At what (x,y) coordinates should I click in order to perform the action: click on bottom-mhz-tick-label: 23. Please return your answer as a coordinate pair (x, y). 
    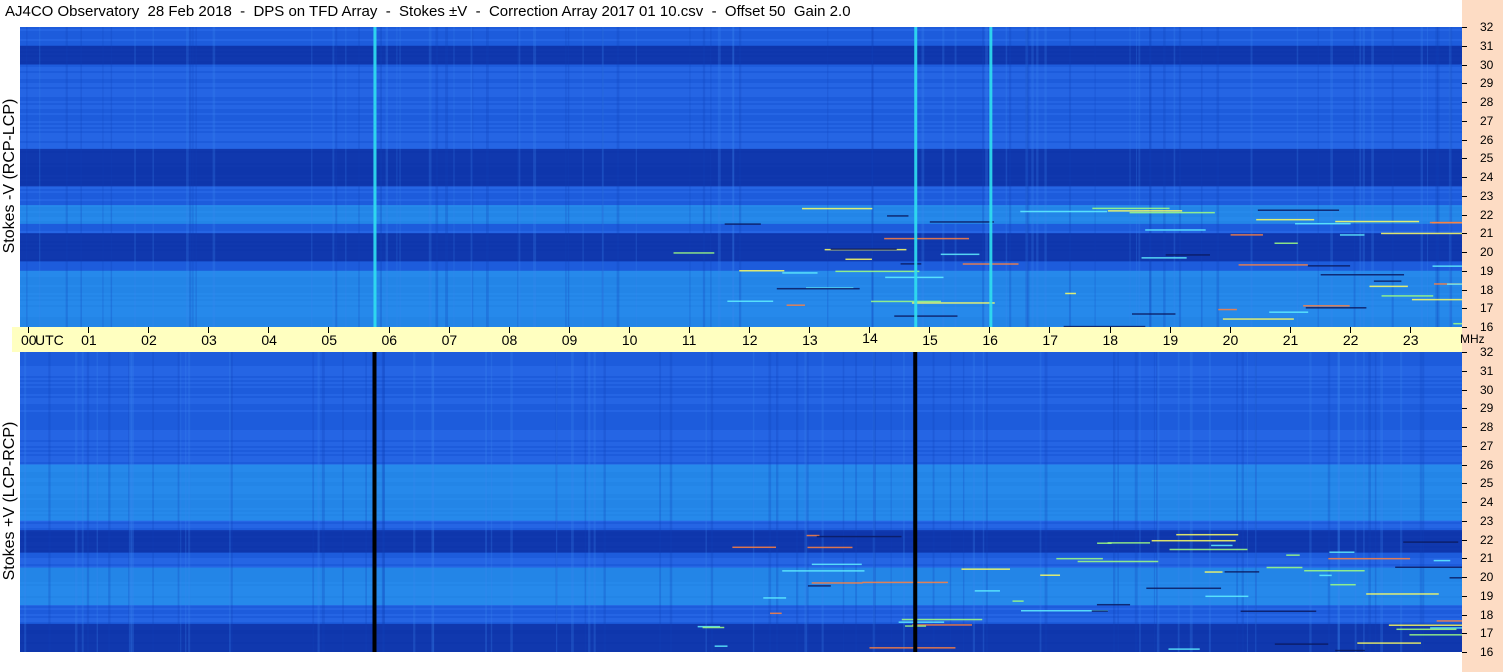
    Looking at the image, I should click on (1487, 520).